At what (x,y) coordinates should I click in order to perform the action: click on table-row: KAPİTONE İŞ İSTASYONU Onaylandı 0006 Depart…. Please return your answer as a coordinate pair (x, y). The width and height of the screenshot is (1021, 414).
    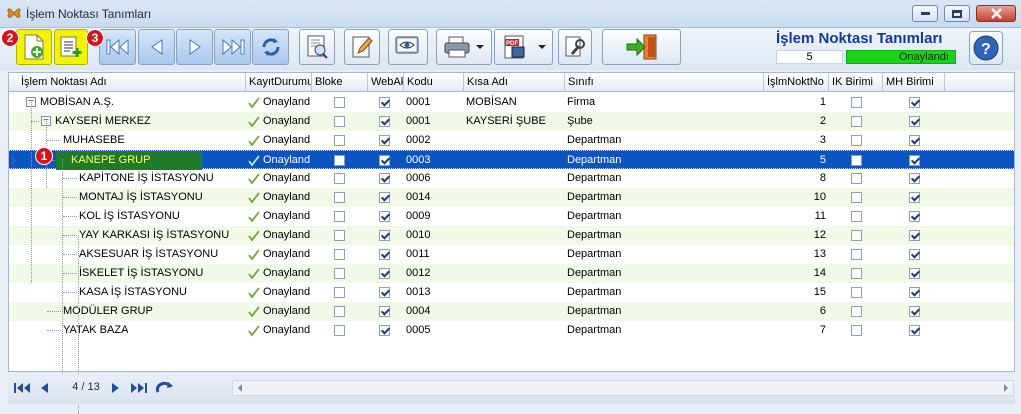
    Looking at the image, I should click on (511, 178).